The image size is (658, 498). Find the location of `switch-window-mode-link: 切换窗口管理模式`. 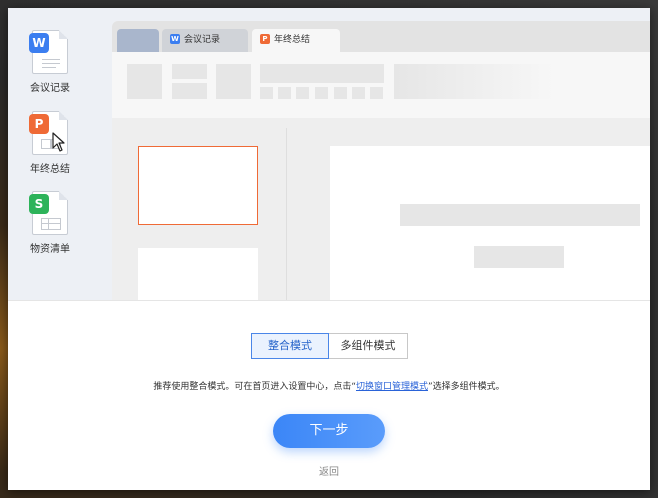

switch-window-mode-link: 切换窗口管理模式 is located at coordinates (392, 387).